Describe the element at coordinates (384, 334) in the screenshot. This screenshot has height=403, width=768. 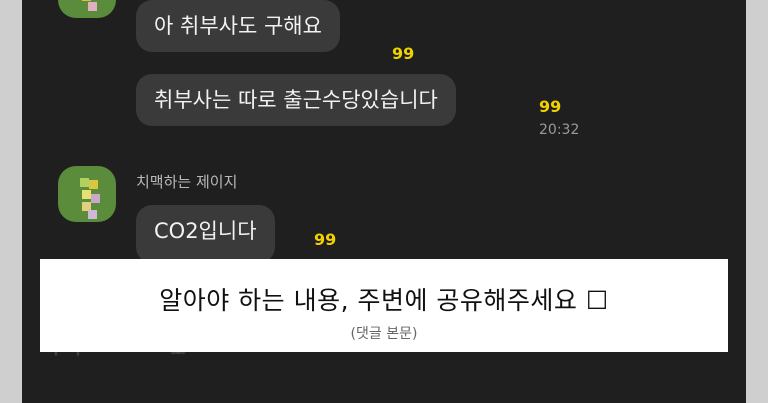
I see `caption-sub: (댓글 본문)` at that location.